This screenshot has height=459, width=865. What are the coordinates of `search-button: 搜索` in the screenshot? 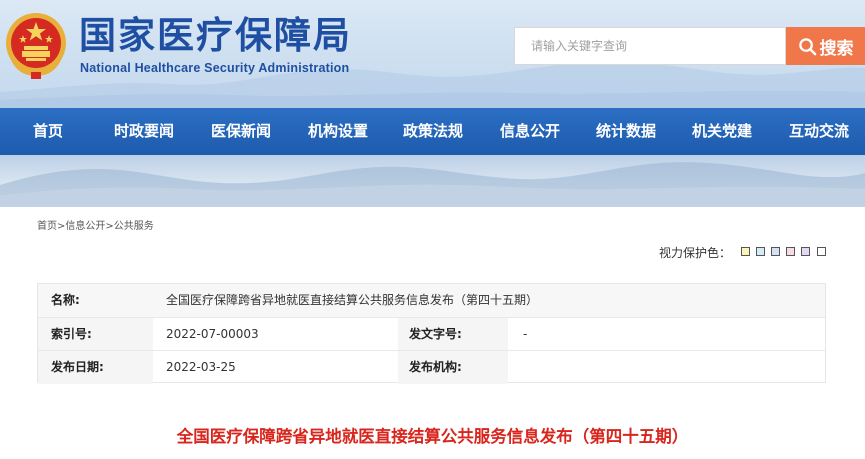 It's located at (825, 46).